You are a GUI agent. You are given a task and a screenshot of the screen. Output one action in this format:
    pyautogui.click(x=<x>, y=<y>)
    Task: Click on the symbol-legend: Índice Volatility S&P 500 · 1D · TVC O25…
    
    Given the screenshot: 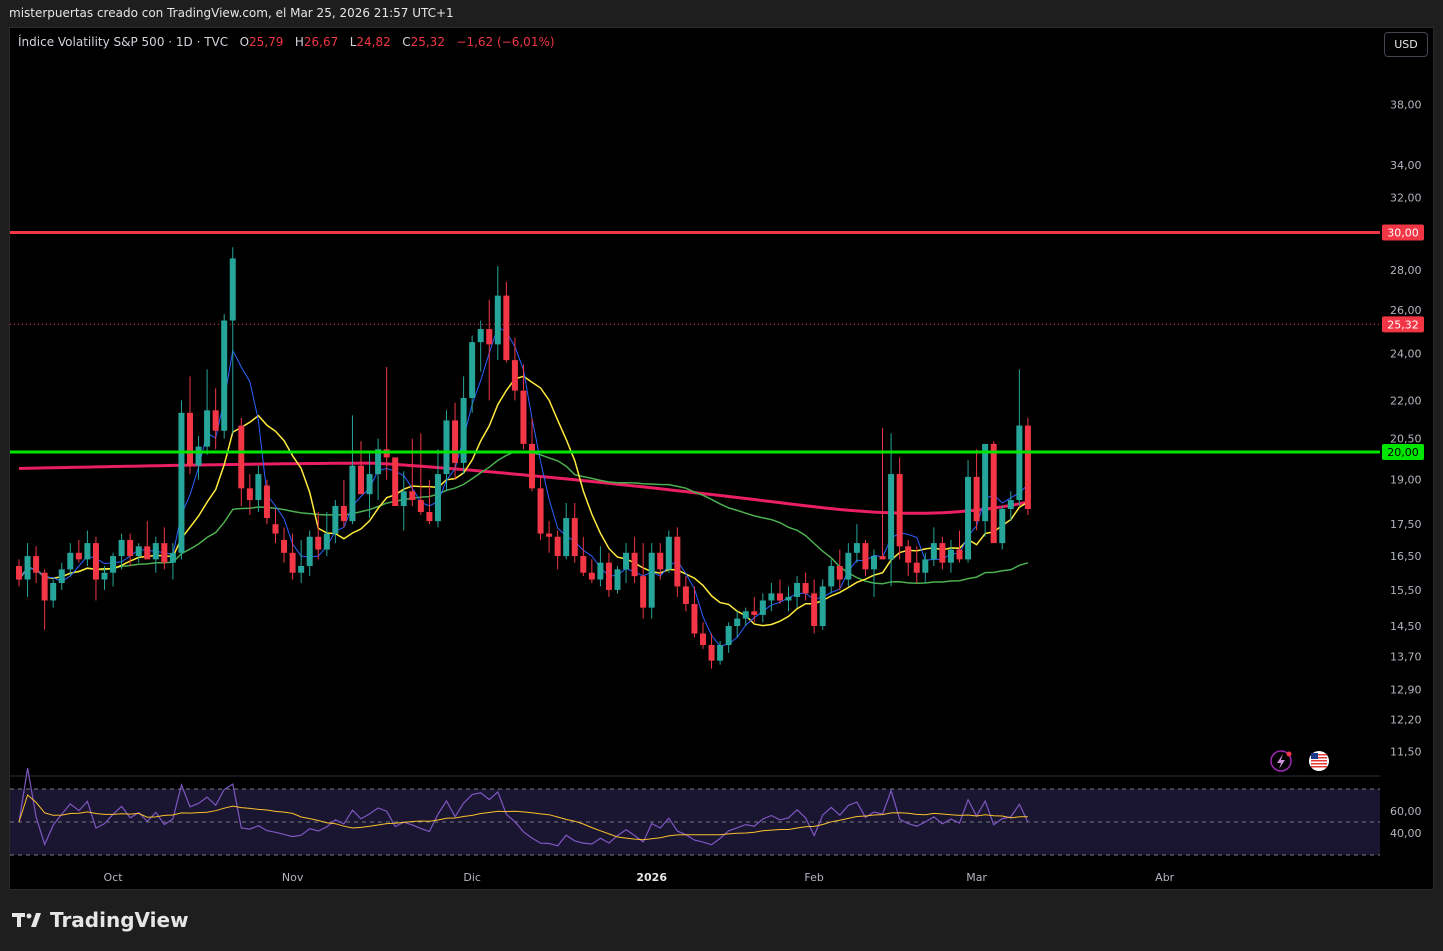 What is the action you would take?
    pyautogui.click(x=286, y=42)
    